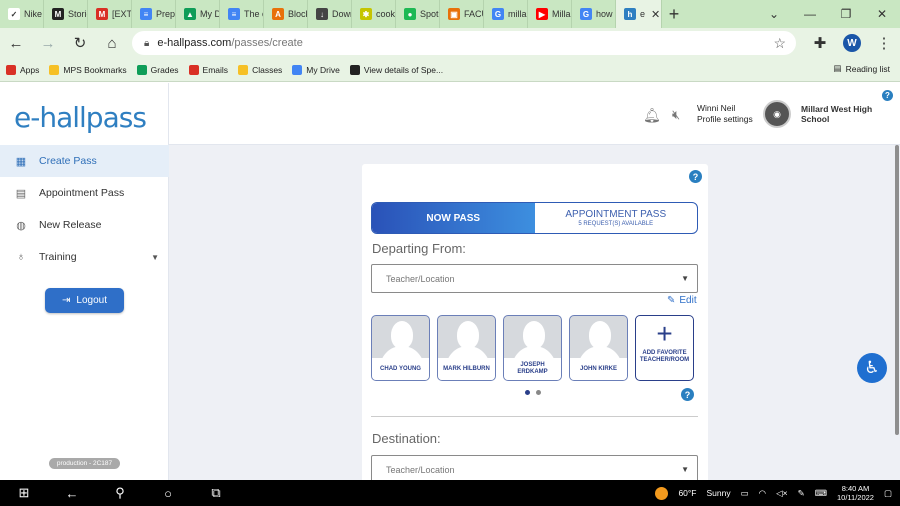 The image size is (900, 506). I want to click on notifications-icon: ▢, so click(888, 493).